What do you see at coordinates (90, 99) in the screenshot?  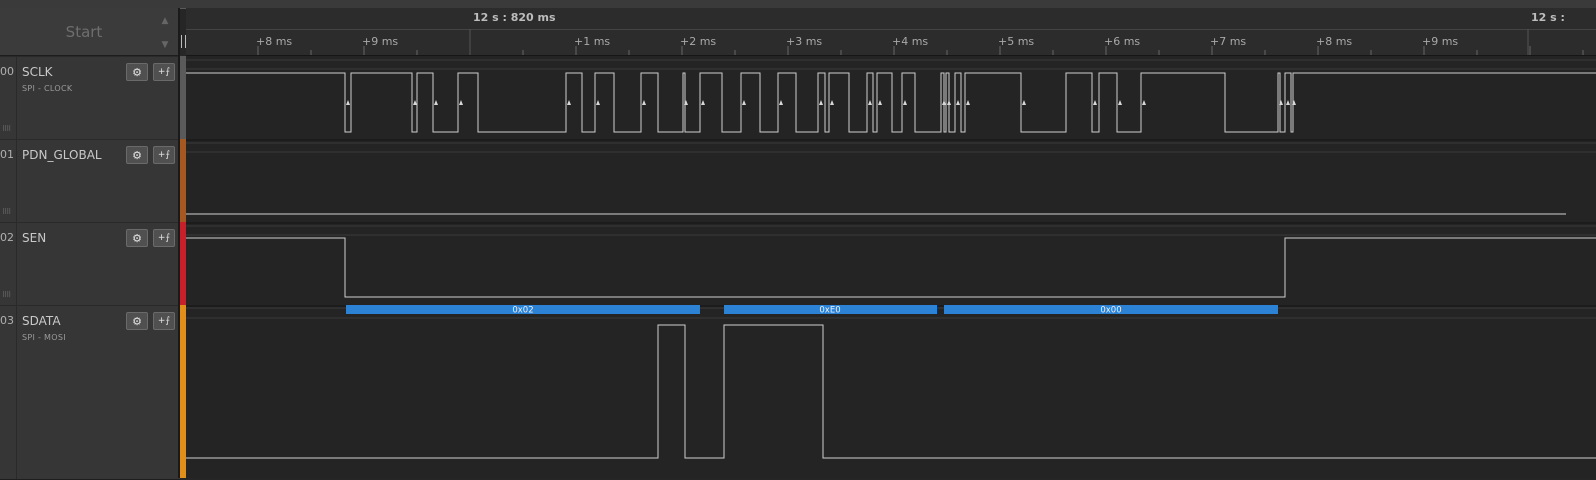 I see `channel-row-sclk: 00 SCLK SPI - CLOCK ⚙ +⨍ ⠿⠿` at bounding box center [90, 99].